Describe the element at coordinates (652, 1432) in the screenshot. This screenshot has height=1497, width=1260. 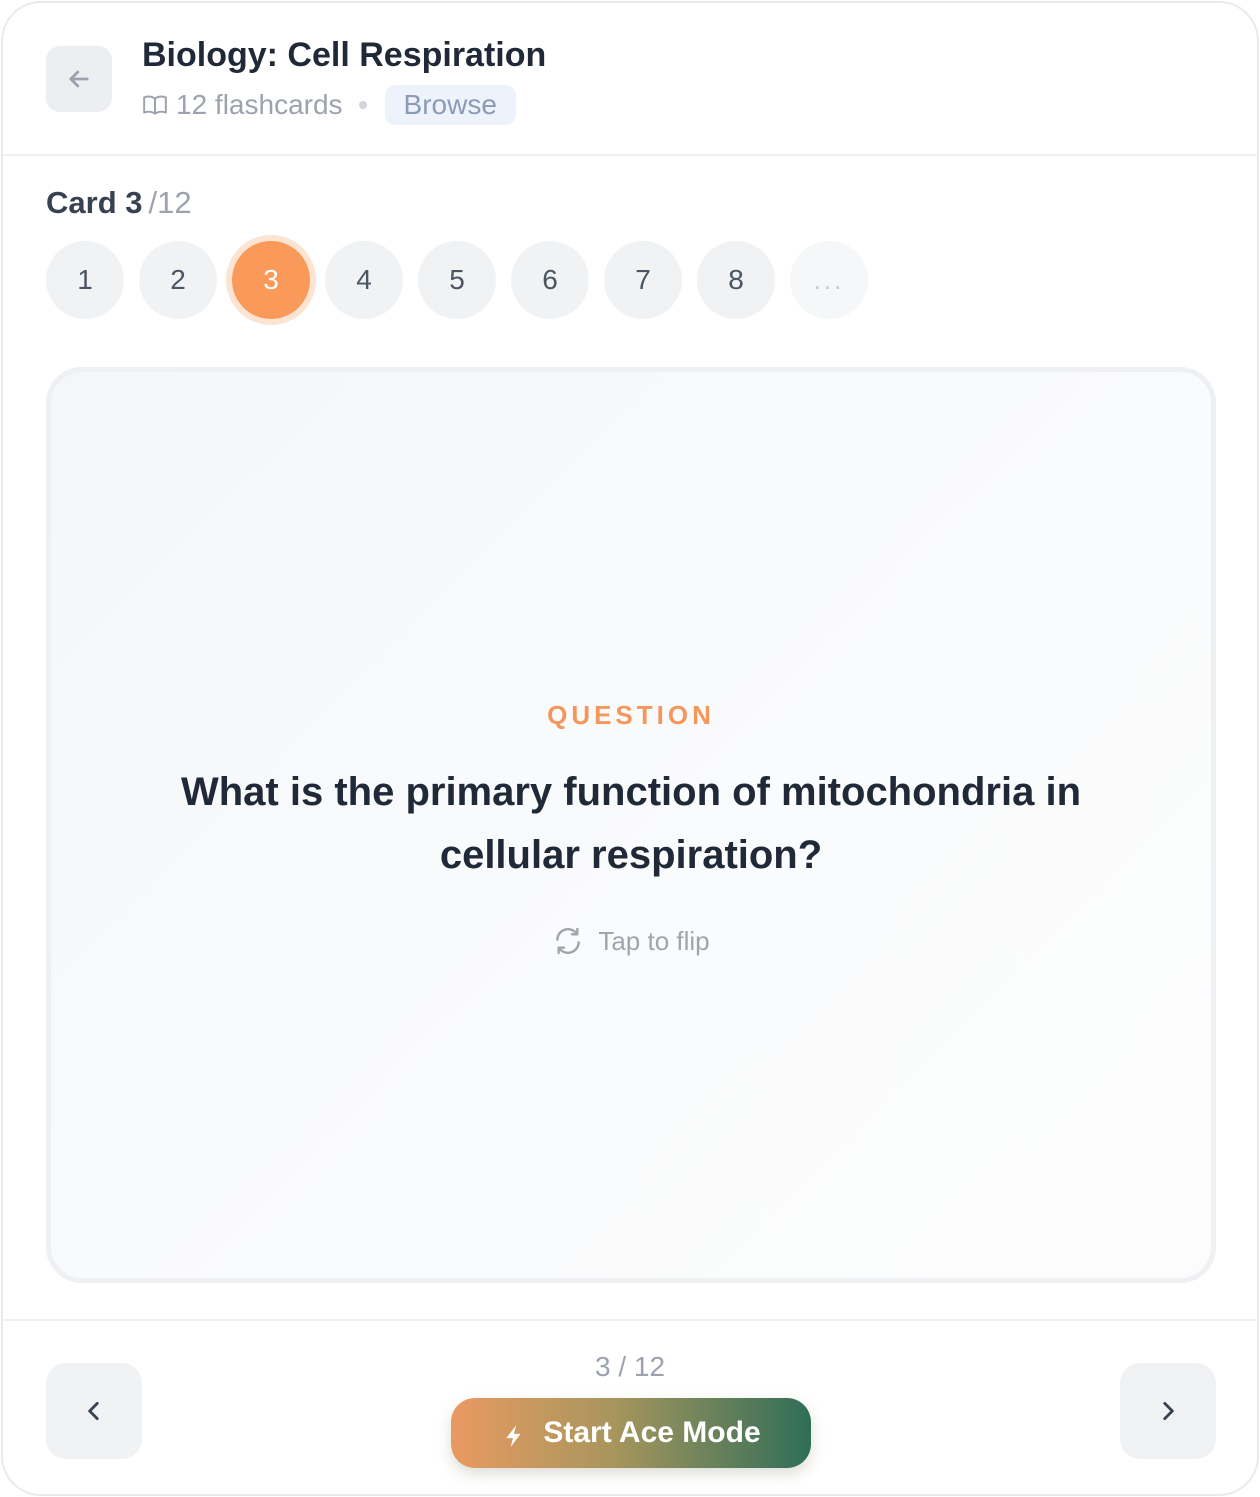
I see `start-ace-mode-label: Start Ace Mode` at that location.